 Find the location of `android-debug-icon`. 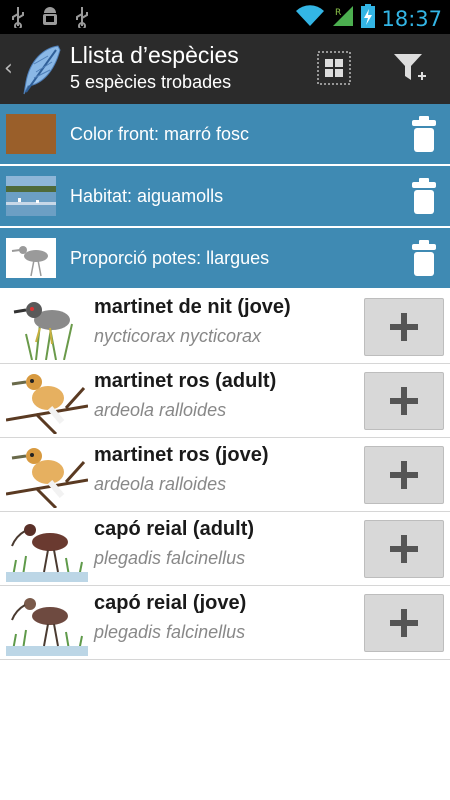

android-debug-icon is located at coordinates (50, 17).